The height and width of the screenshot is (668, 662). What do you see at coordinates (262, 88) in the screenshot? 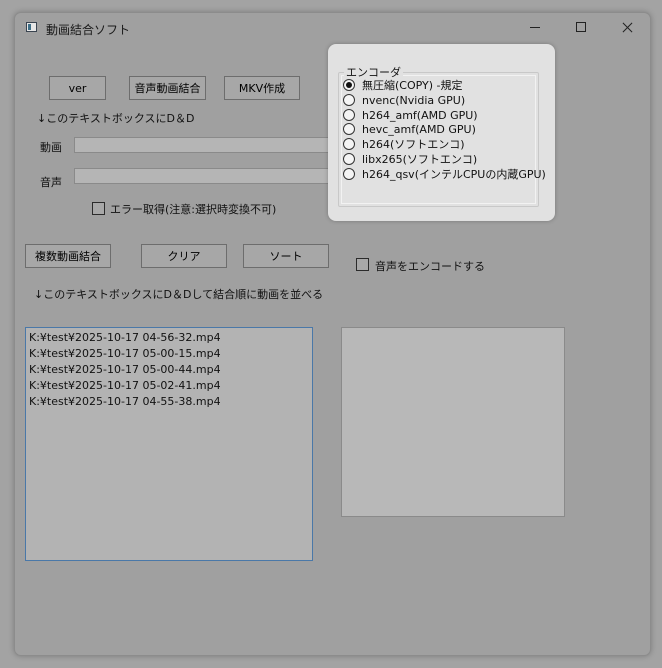
I see `mkv-create-button: MKV作成` at bounding box center [262, 88].